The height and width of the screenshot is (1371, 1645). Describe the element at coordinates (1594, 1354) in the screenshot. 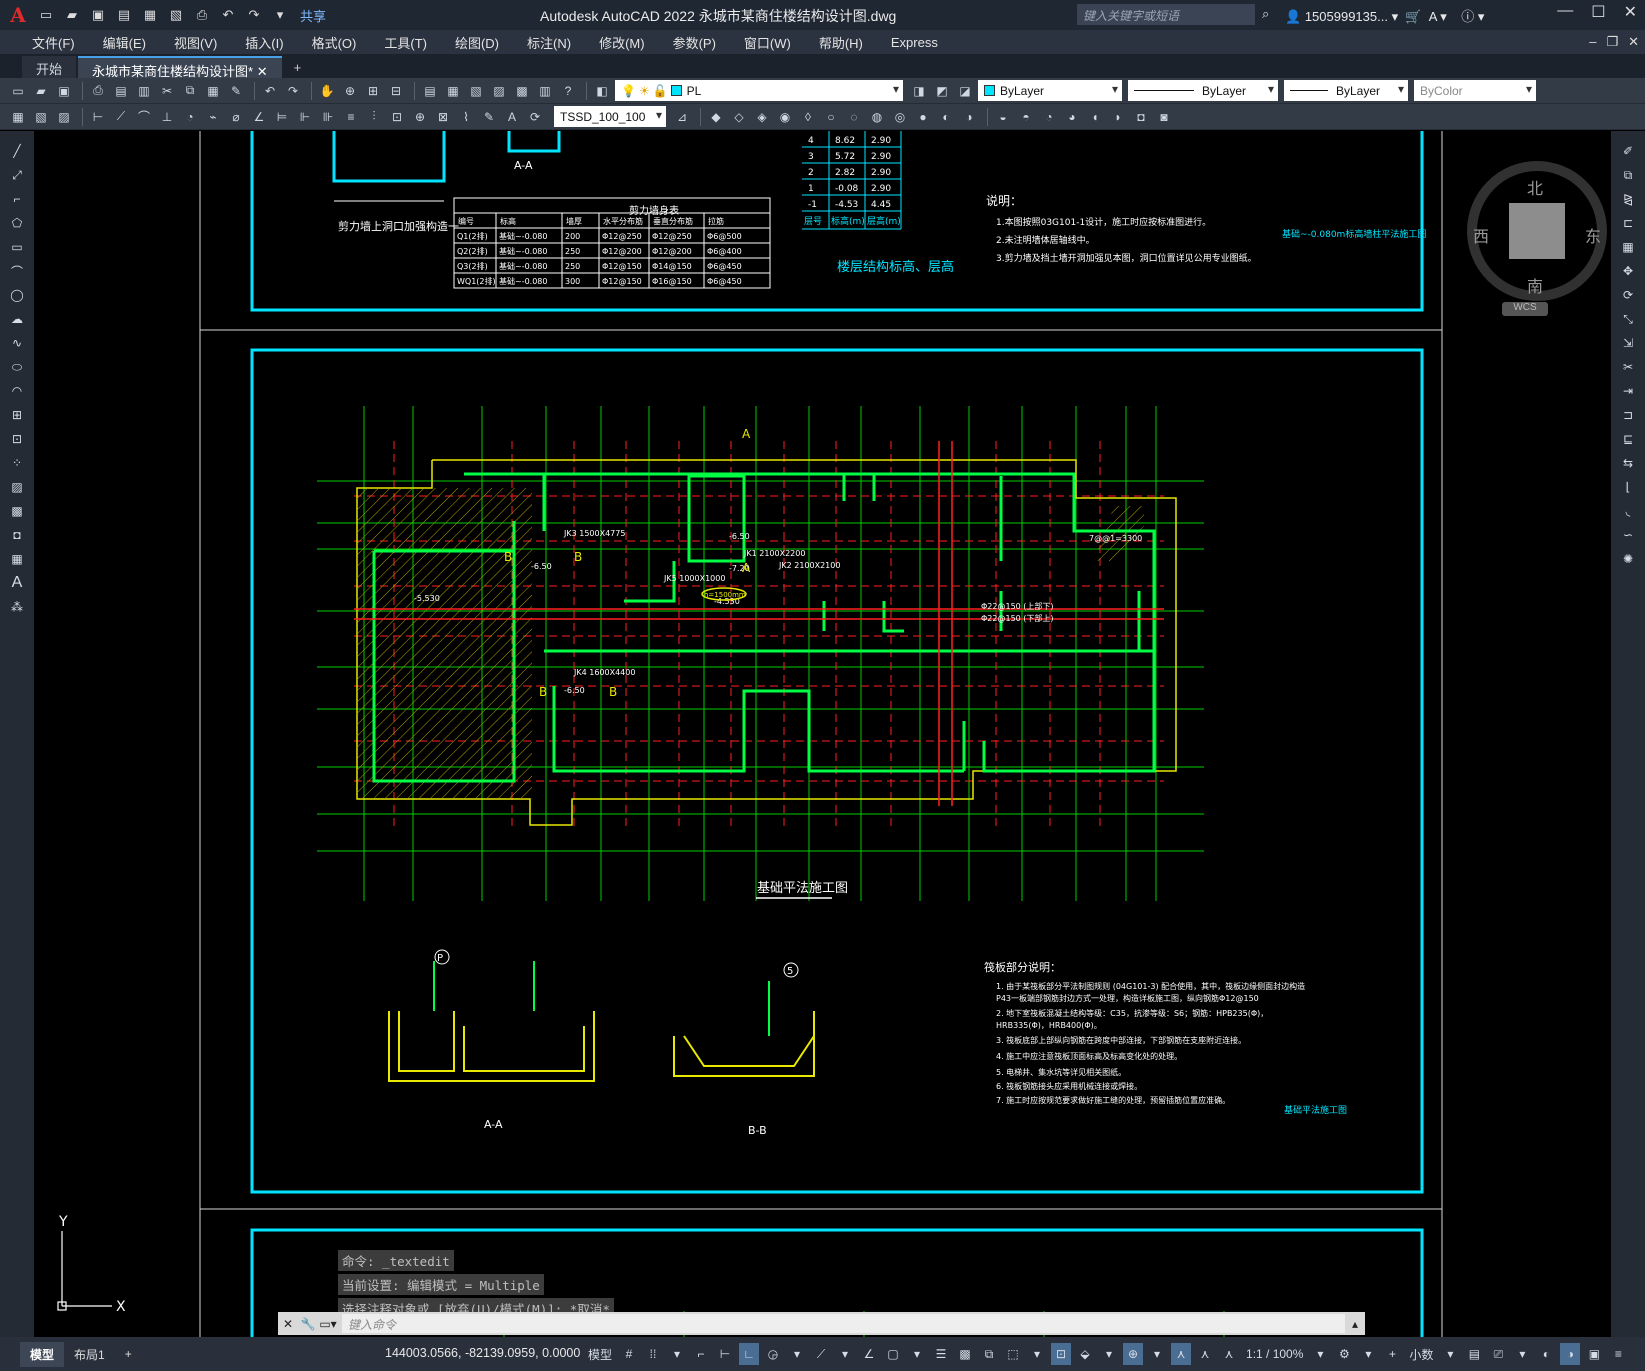

I see `clean-screen-icon: ▣` at that location.